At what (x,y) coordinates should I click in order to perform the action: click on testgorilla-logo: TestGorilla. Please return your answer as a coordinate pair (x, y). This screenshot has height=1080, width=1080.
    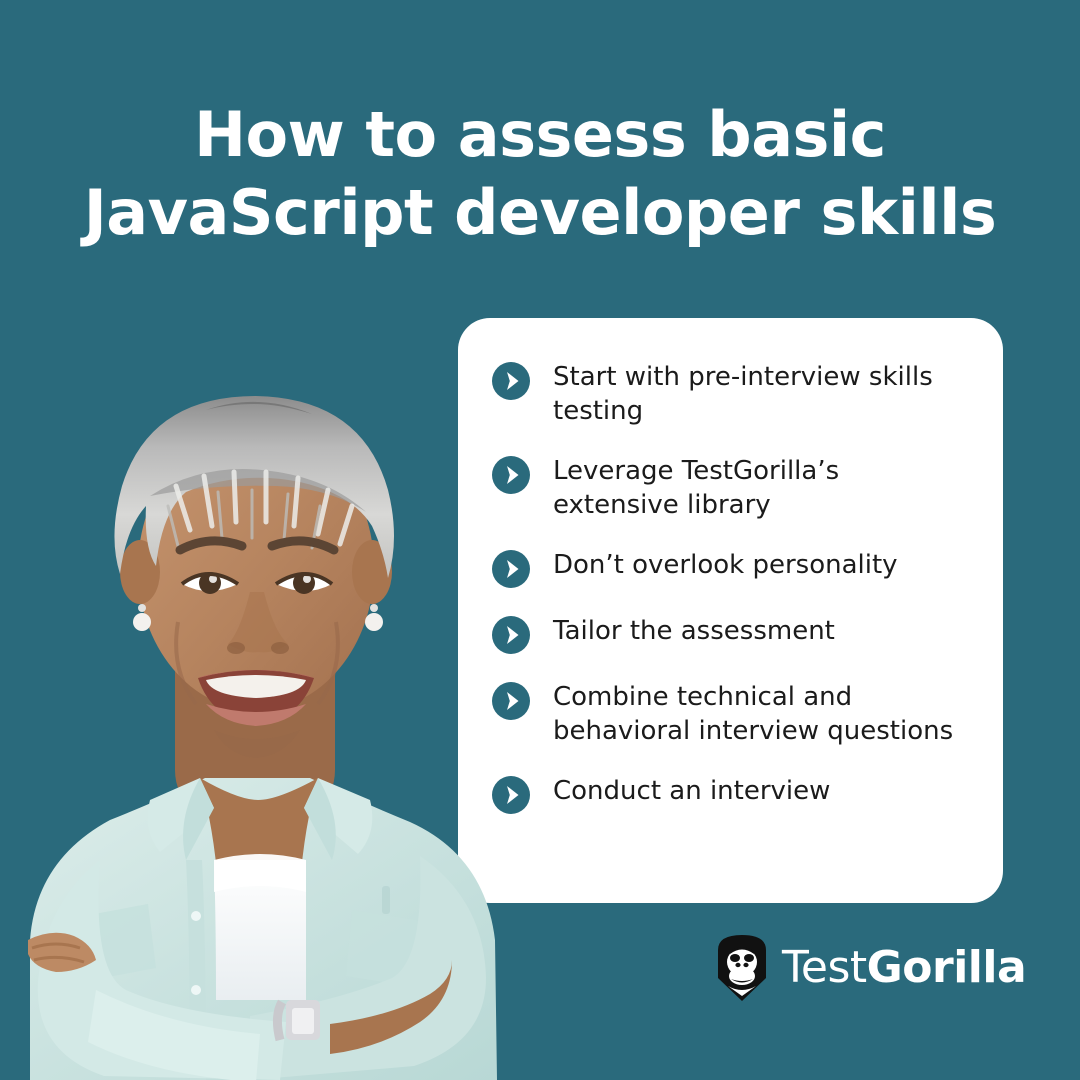
    Looking at the image, I should click on (870, 968).